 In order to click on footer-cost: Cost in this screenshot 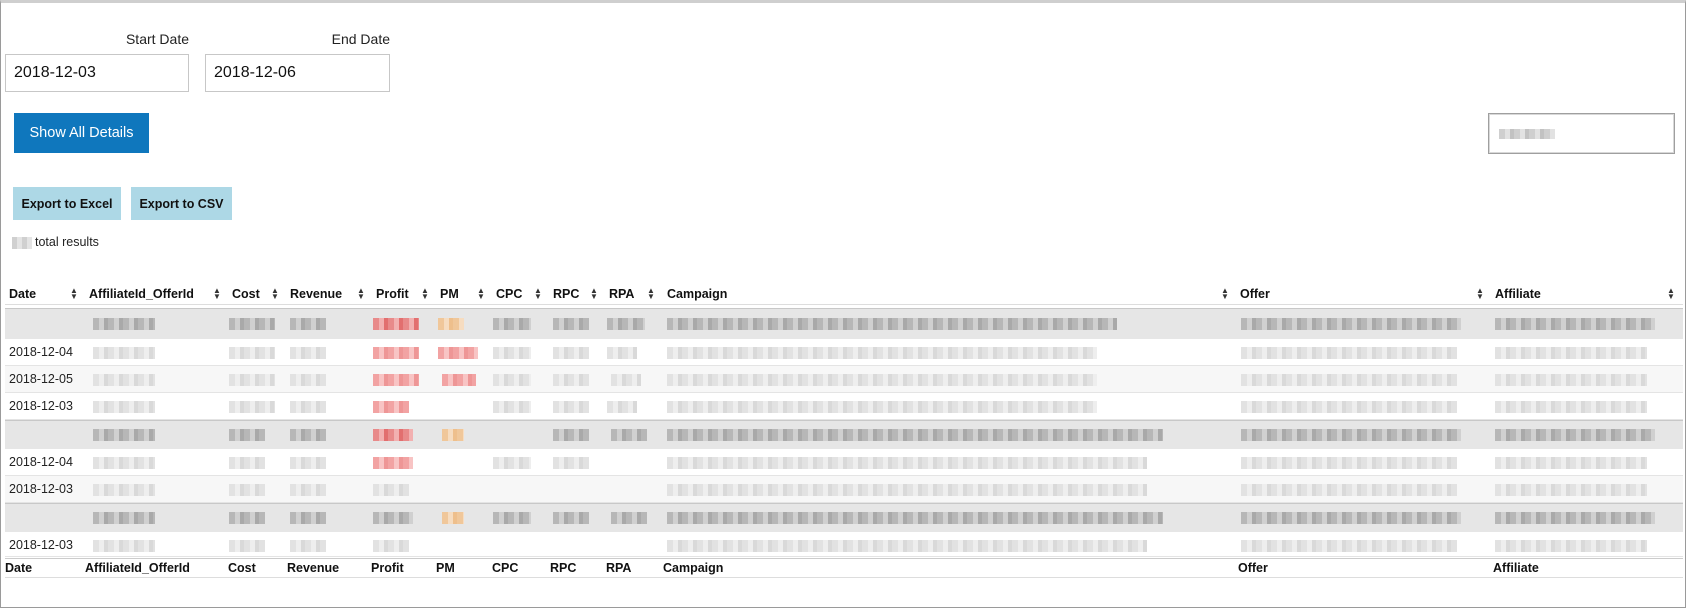, I will do `click(242, 568)`.